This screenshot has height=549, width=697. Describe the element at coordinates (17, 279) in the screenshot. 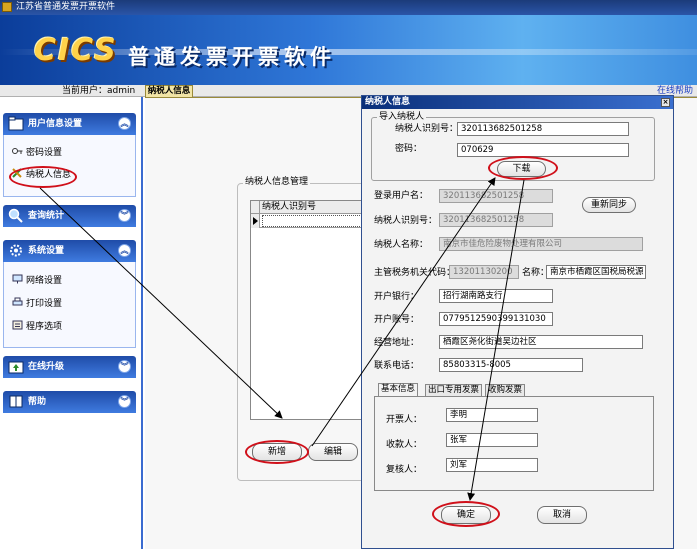

I see `network-icon` at that location.